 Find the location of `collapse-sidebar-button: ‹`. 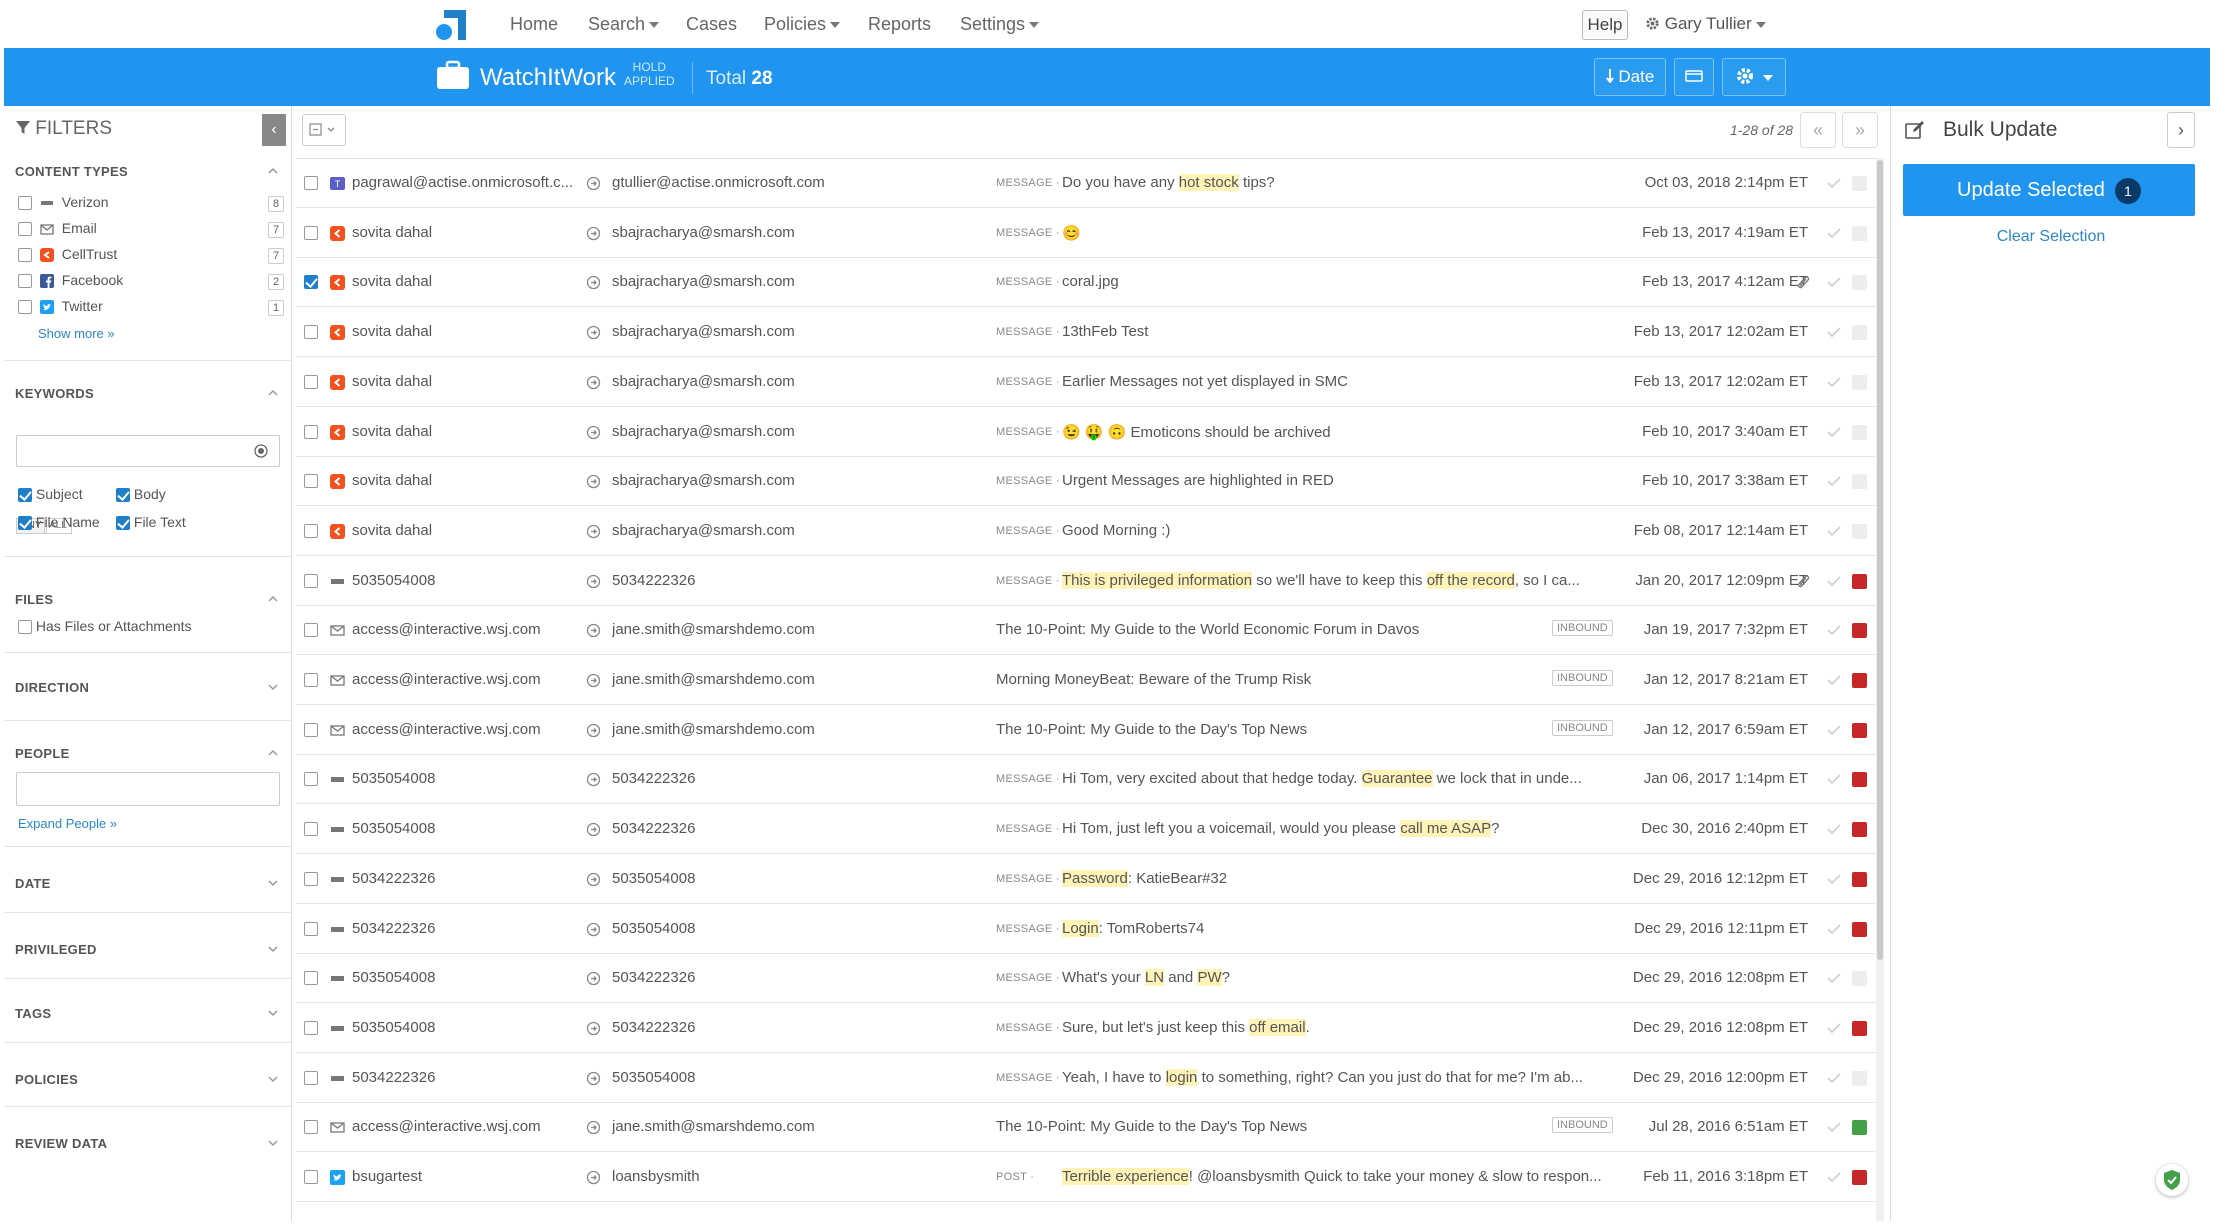

collapse-sidebar-button: ‹ is located at coordinates (274, 130).